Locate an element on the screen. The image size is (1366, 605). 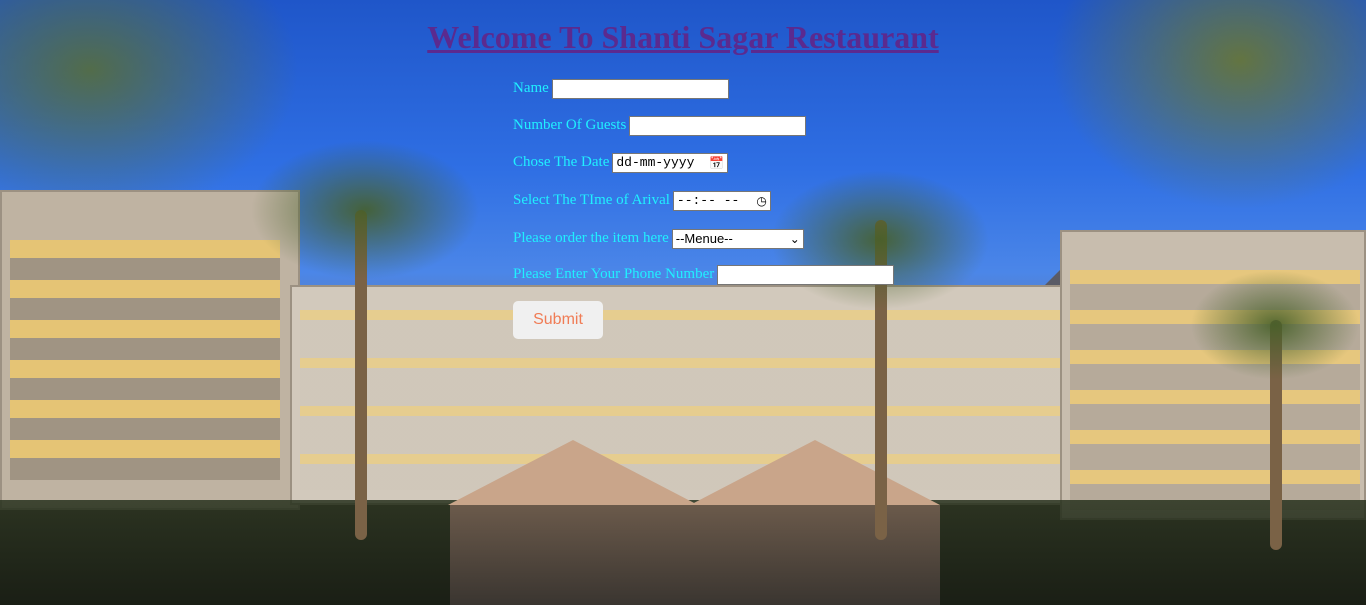
pavilion-base is located at coordinates (695, 555).